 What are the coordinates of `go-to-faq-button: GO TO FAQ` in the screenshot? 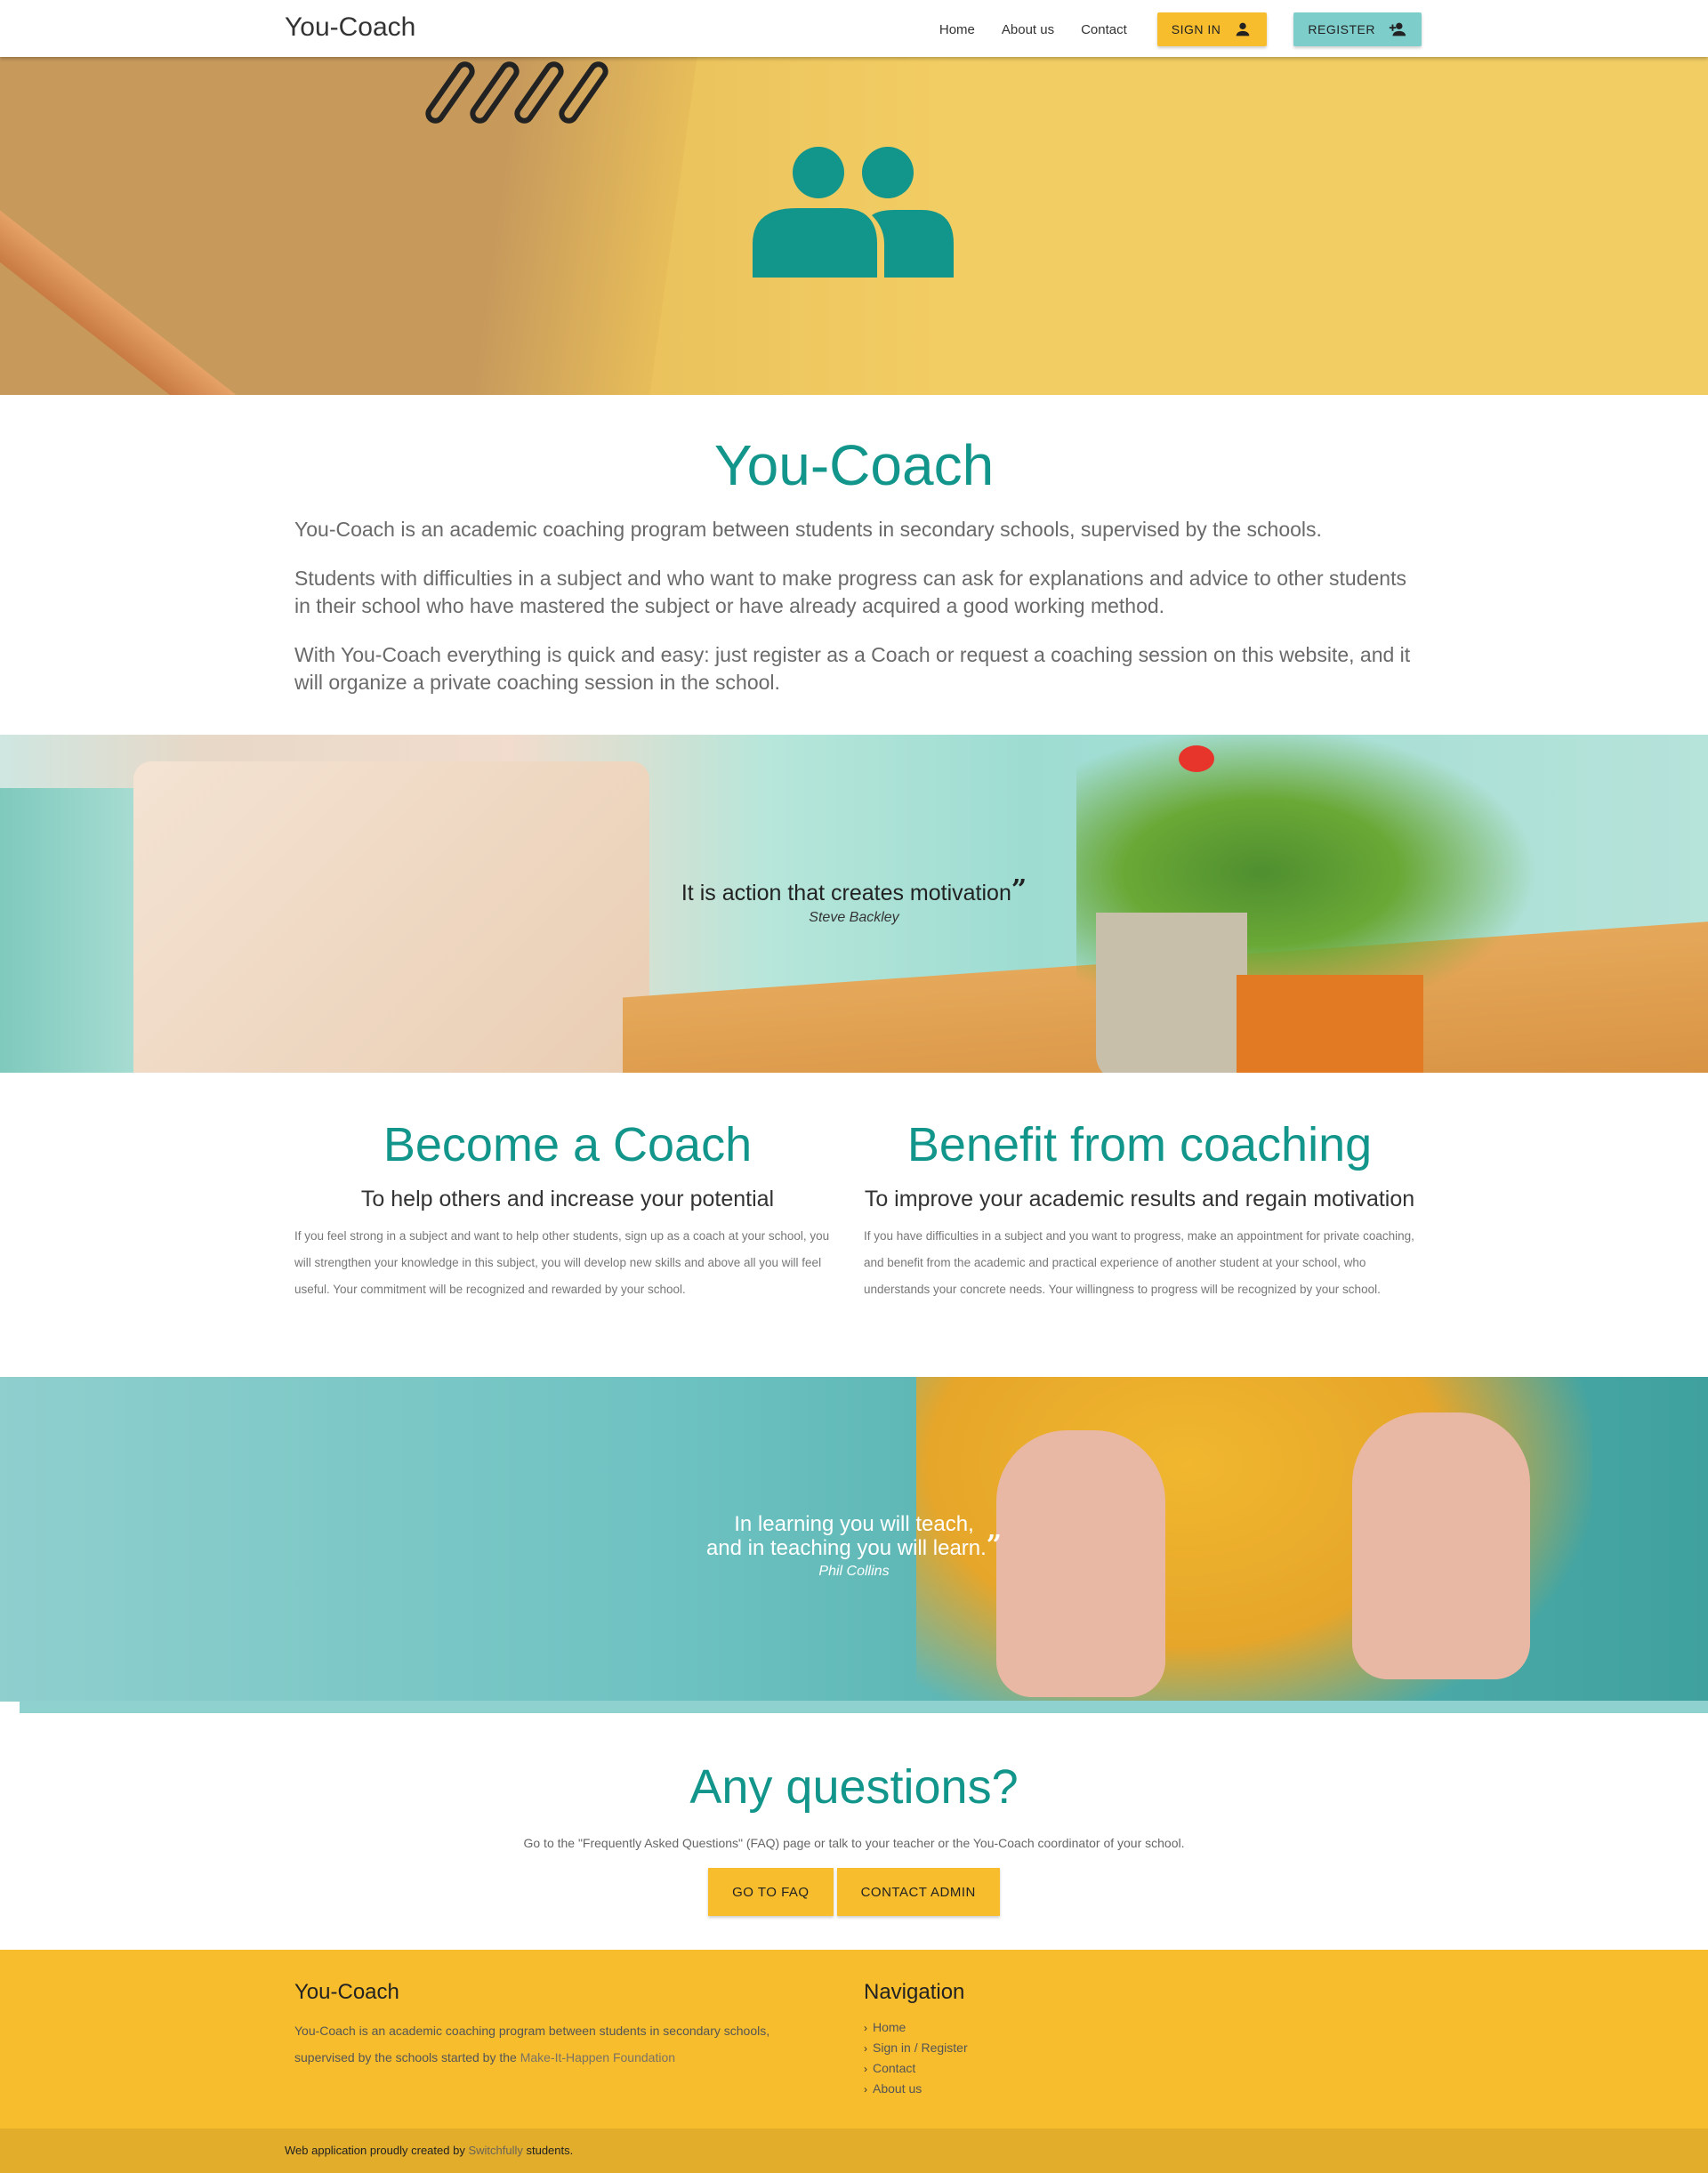 It's located at (771, 1892).